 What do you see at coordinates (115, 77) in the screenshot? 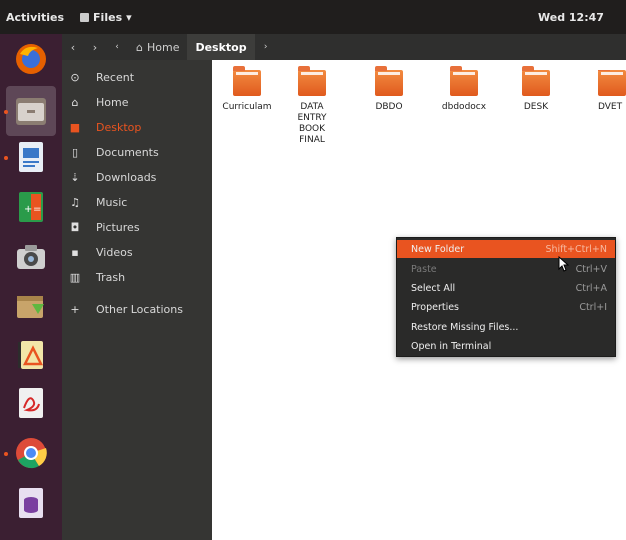
I see `sidebar-item-label: Recent` at bounding box center [115, 77].